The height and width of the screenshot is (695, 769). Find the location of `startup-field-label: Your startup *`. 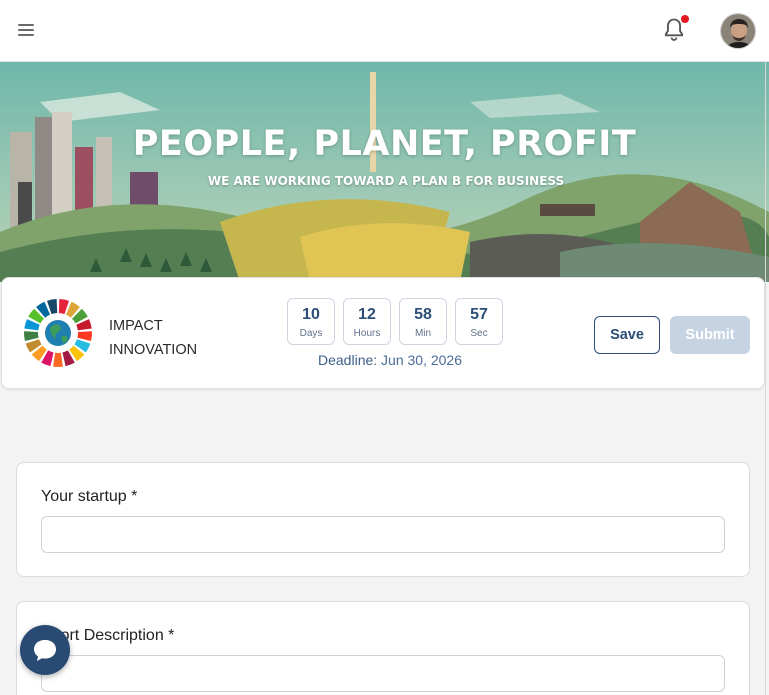

startup-field-label: Your startup * is located at coordinates (89, 496).